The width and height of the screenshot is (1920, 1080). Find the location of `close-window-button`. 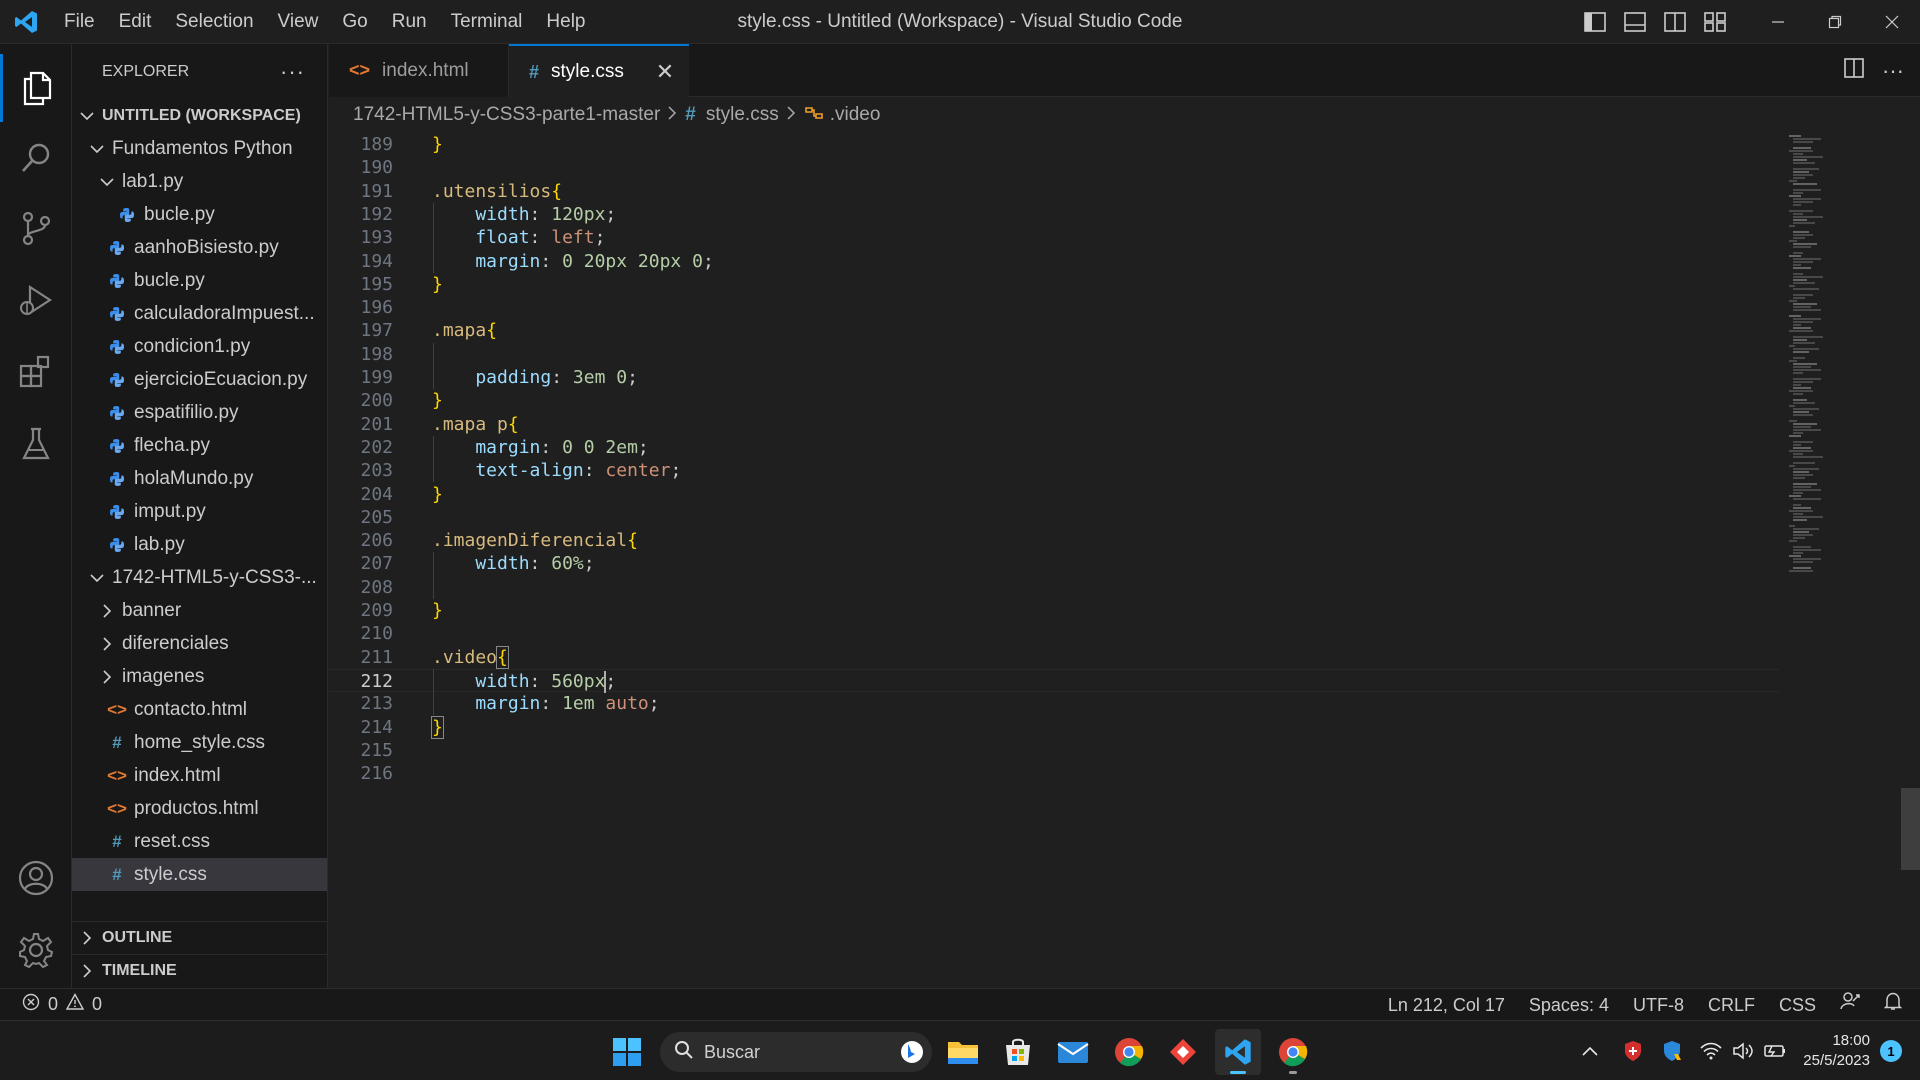

close-window-button is located at coordinates (1891, 22).